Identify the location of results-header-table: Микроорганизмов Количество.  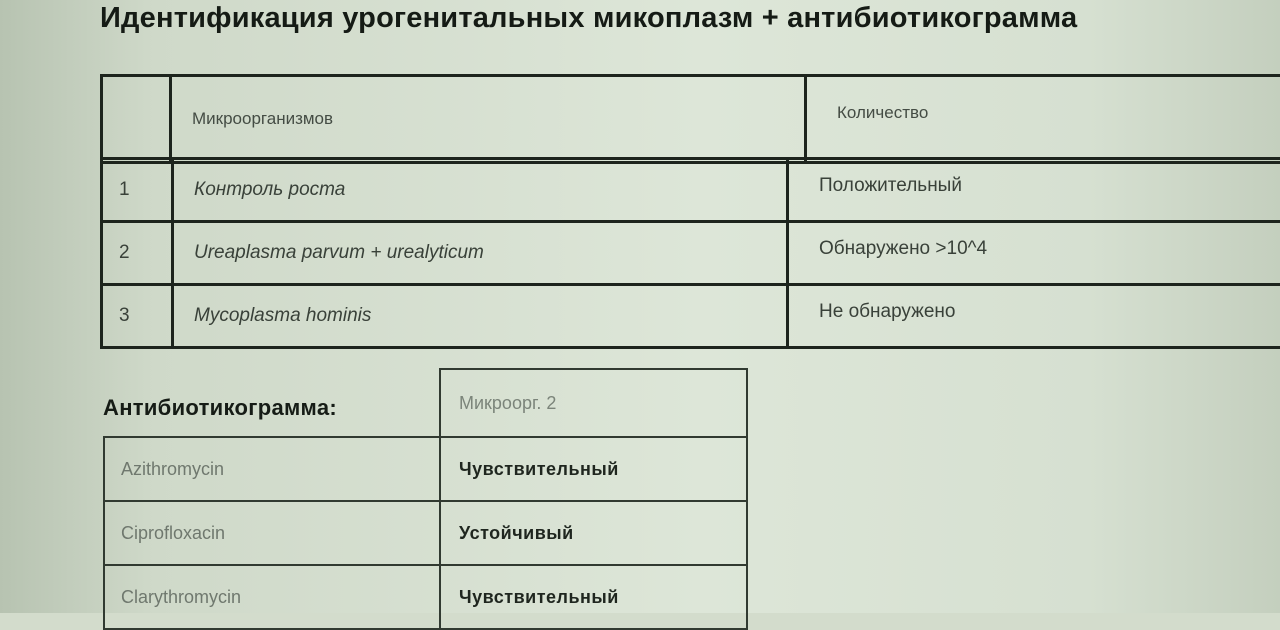
(690, 119).